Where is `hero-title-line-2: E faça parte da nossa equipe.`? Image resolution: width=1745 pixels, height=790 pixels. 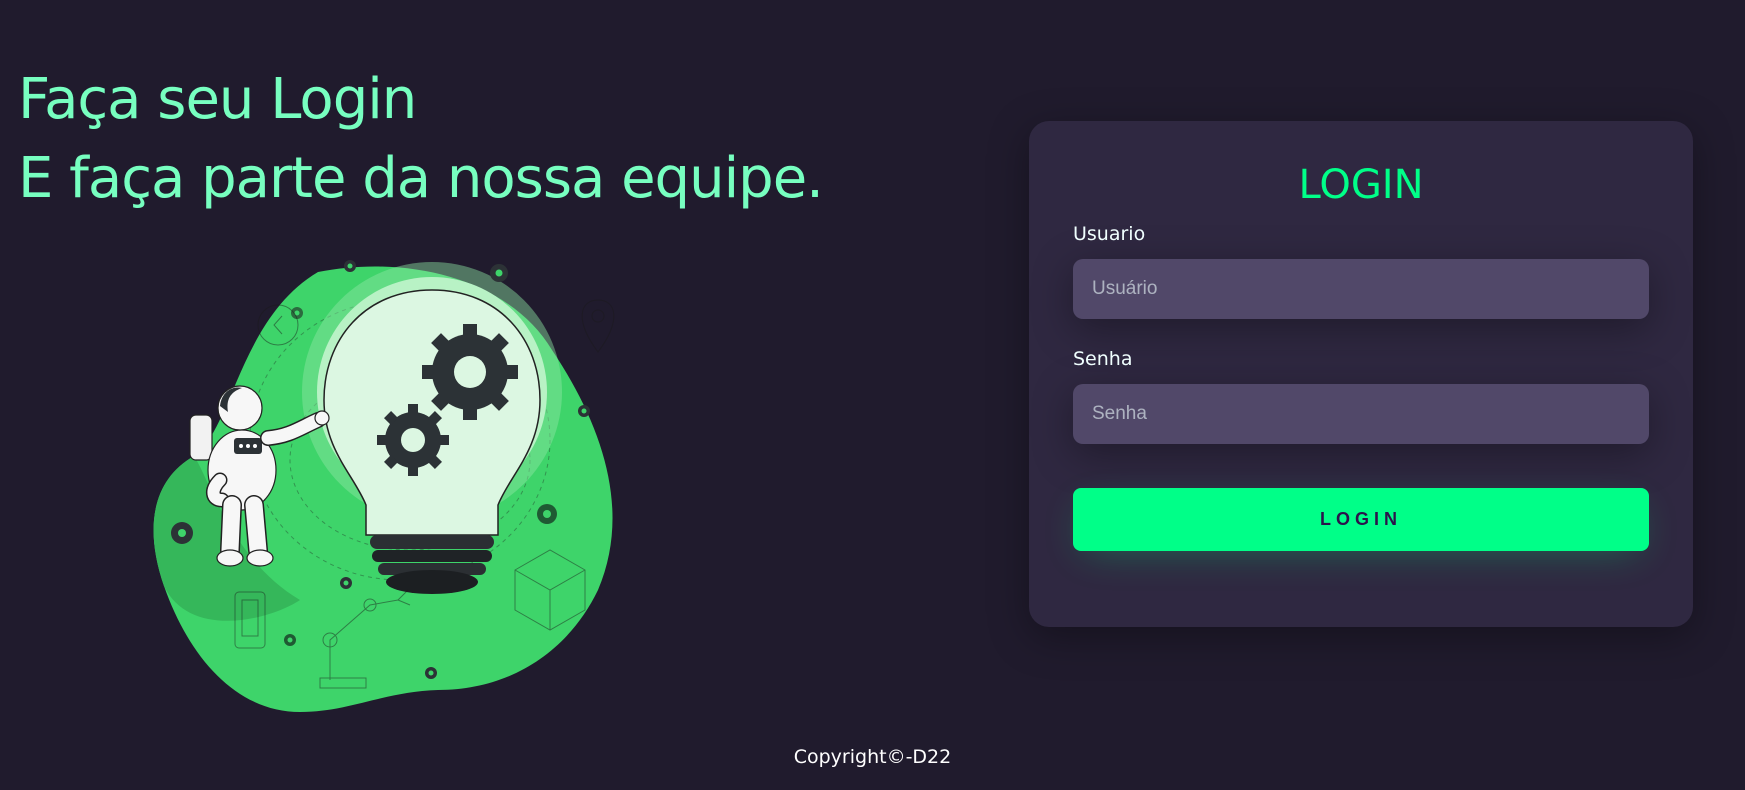
hero-title-line-2: E faça parte da nossa equipe. is located at coordinates (421, 178).